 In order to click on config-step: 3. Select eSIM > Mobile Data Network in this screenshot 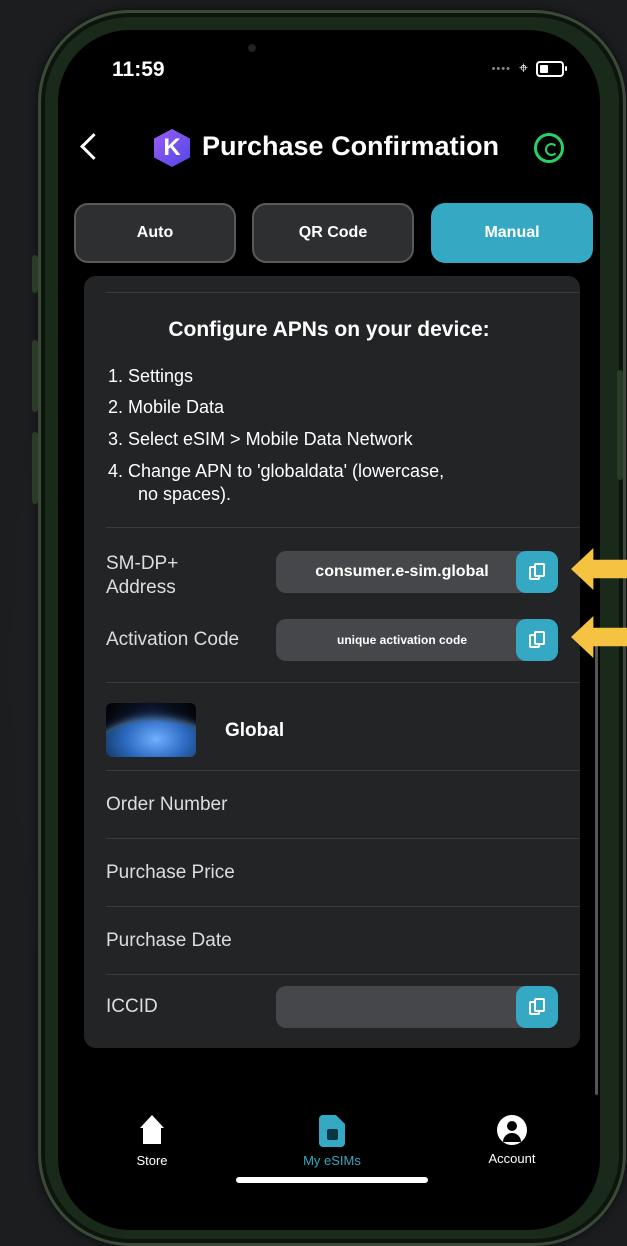, I will do `click(260, 439)`.